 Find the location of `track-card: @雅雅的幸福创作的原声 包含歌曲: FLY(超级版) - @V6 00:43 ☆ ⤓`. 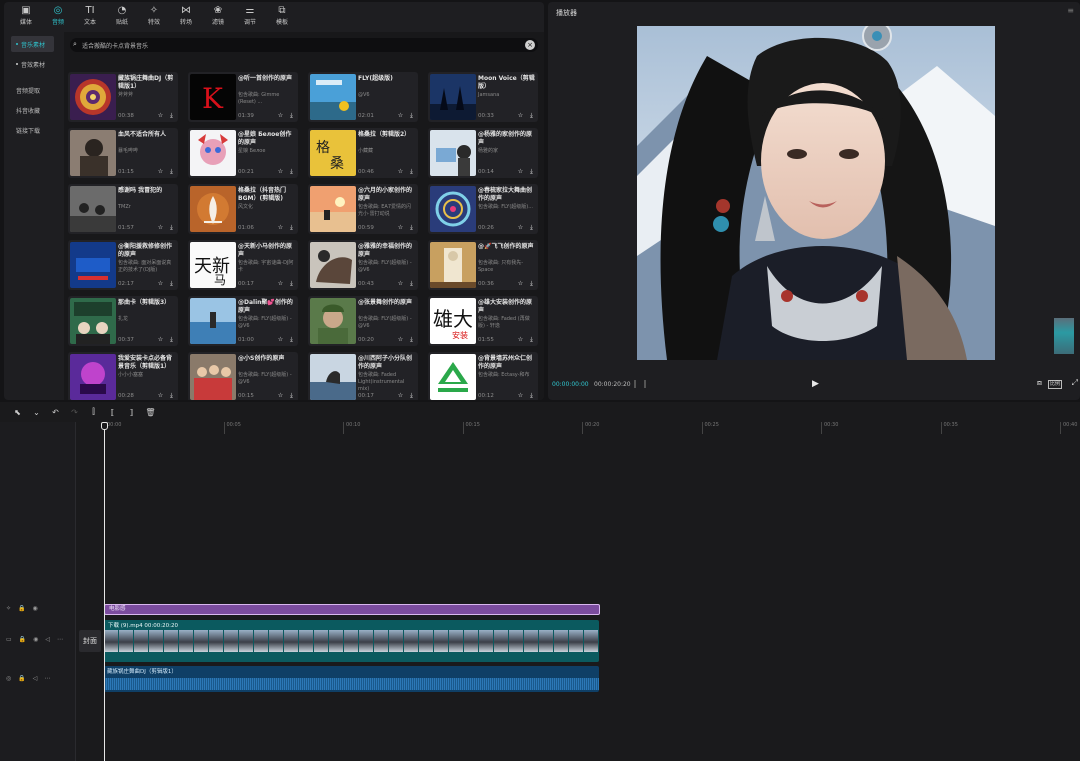

track-card: @雅雅的幸福创作的原声 包含歌曲: FLY(超级版) - @V6 00:43 ☆ ⤓ is located at coordinates (363, 265).